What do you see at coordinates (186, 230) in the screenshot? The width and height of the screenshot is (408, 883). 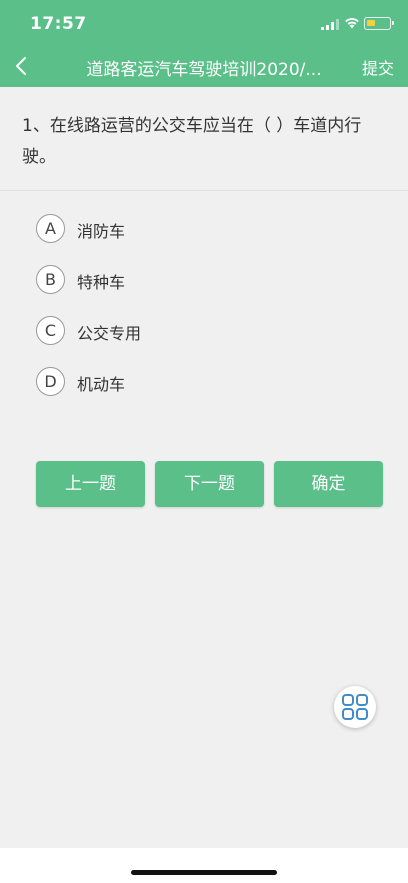 I see `option-a: A 消防车` at bounding box center [186, 230].